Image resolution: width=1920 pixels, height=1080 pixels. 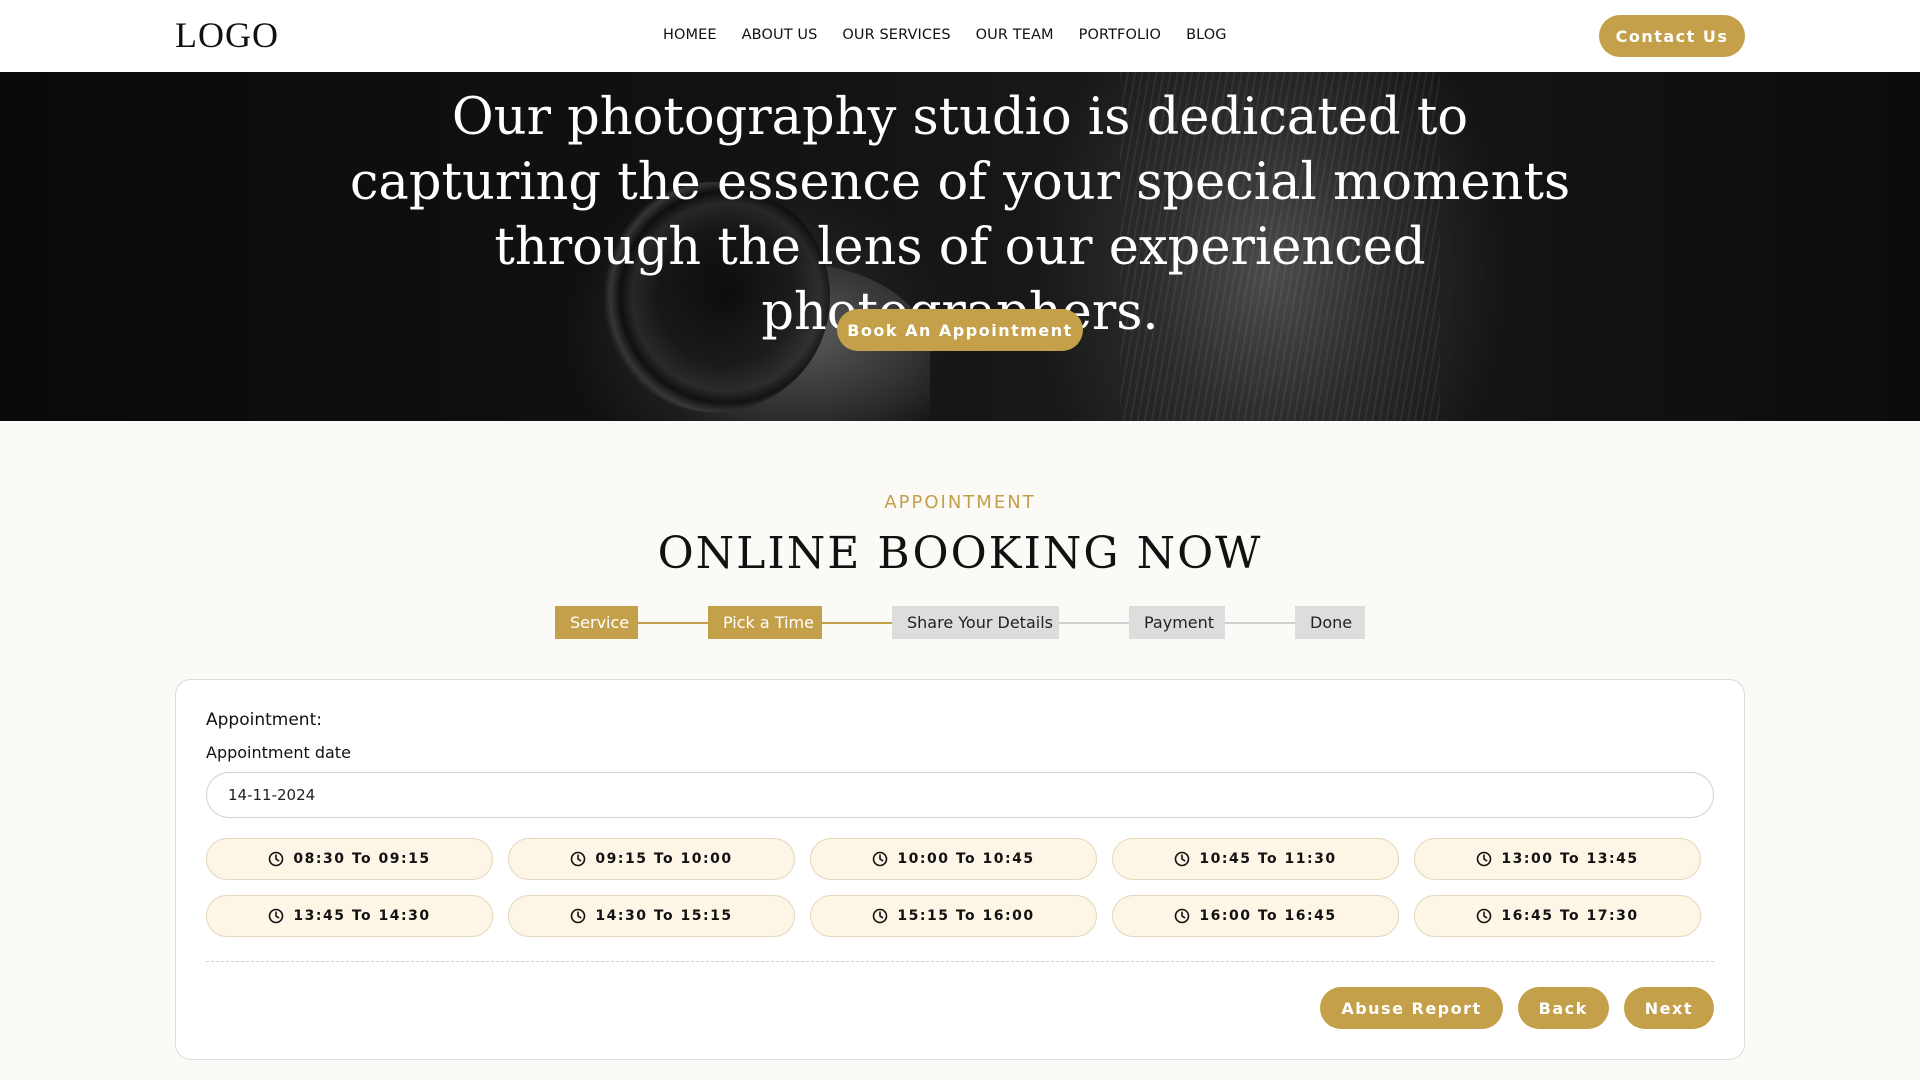 What do you see at coordinates (362, 916) in the screenshot?
I see `time-slot-label: 13:45 To 14:30` at bounding box center [362, 916].